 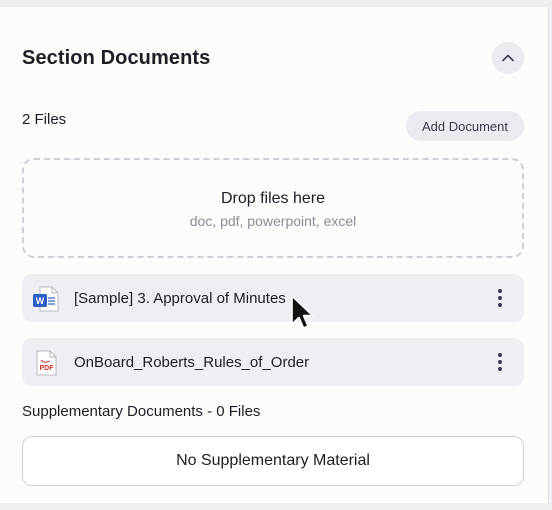 I want to click on file-row: W [Sample] 3. Approval of Minutes, so click(x=273, y=298).